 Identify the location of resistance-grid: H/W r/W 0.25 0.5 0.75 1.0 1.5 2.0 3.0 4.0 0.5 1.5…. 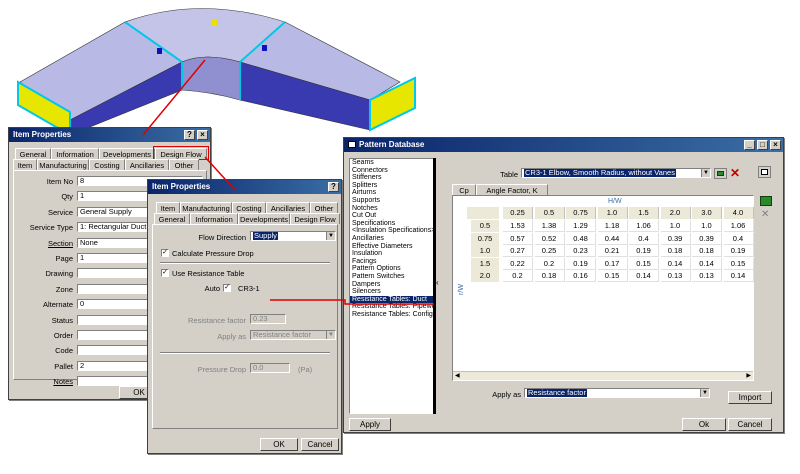
(603, 288).